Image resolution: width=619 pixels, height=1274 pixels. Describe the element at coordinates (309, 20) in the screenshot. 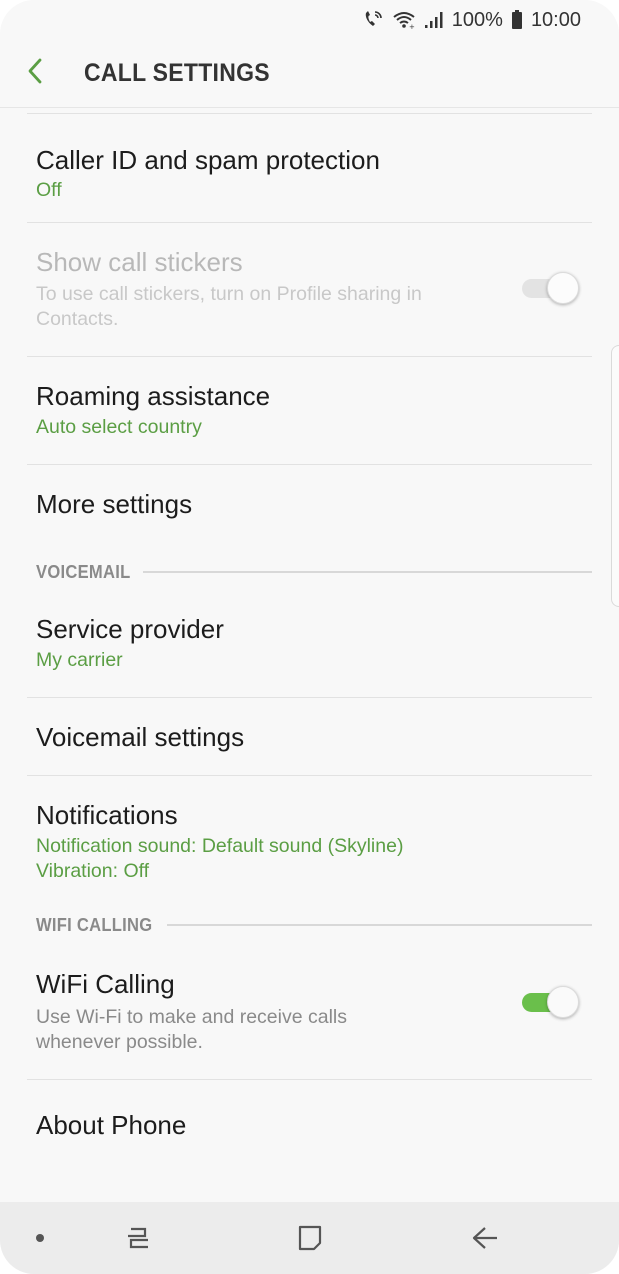

I see `status-bar: + 100% 10:00` at that location.